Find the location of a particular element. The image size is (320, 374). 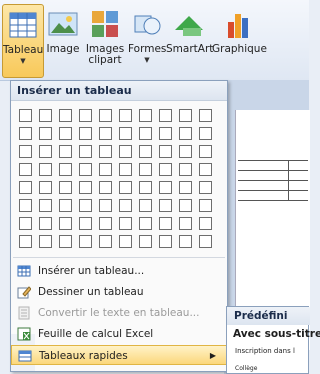

formes-label: Formes is located at coordinates (147, 49).